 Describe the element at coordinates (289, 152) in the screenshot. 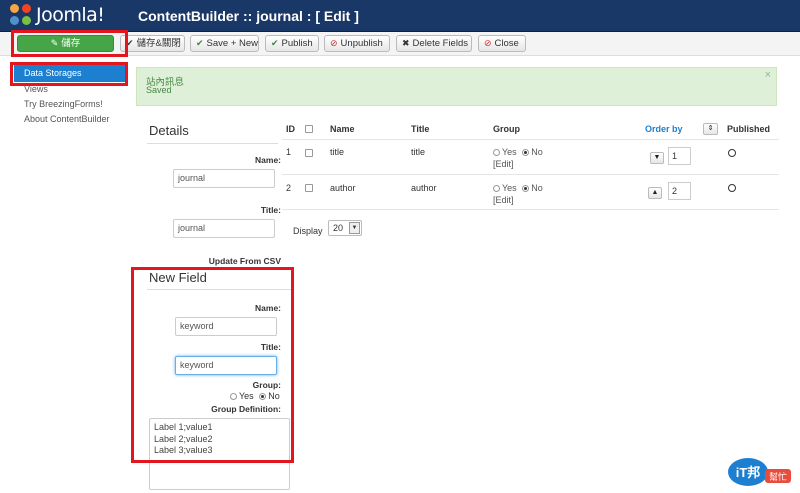

I see `row-id: 1` at that location.